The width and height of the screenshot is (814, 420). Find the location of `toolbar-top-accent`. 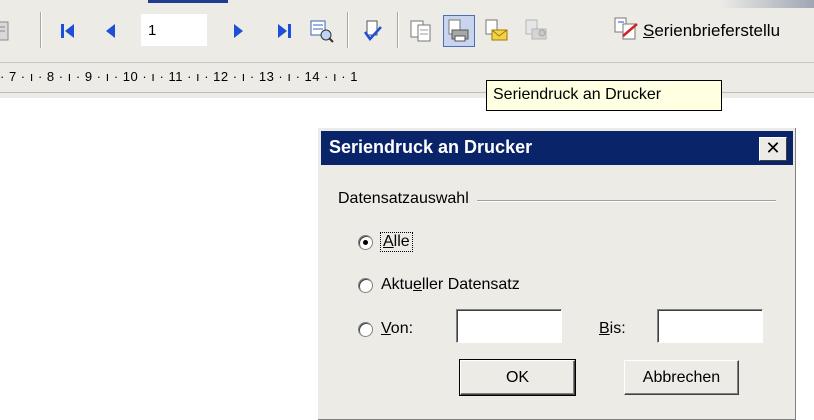

toolbar-top-accent is located at coordinates (188, 1).